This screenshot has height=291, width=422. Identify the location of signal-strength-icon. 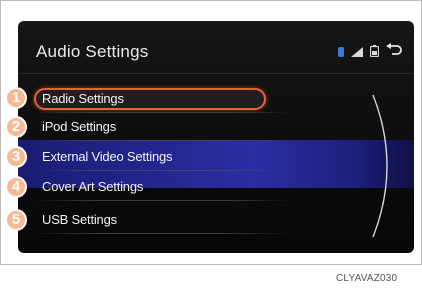
(357, 53).